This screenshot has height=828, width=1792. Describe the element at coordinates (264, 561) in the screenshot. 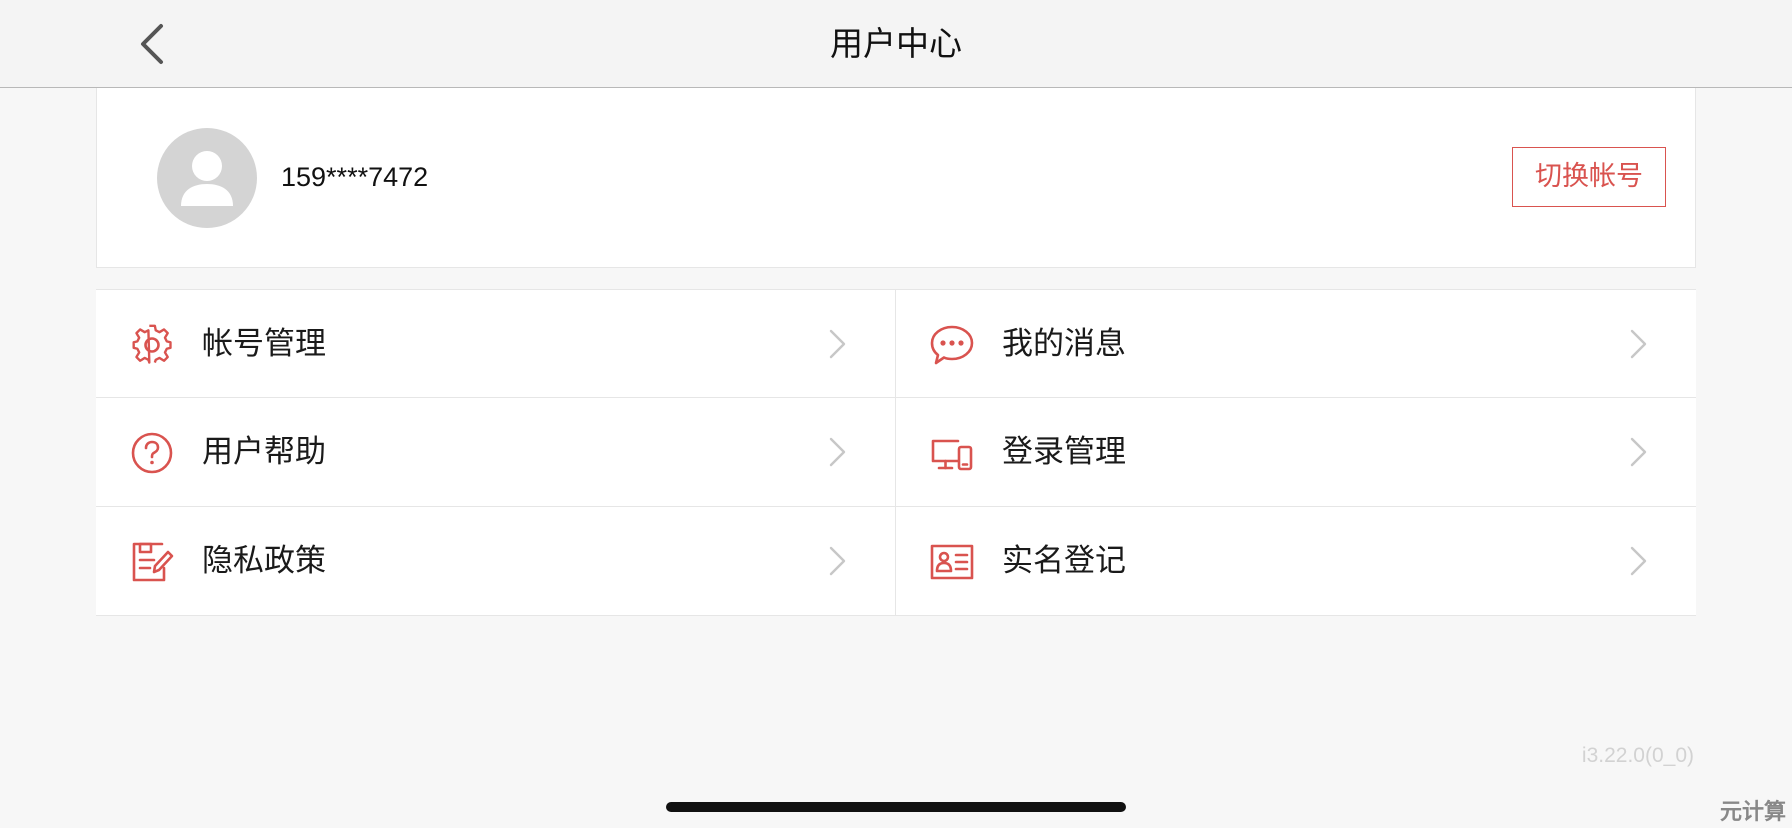

I see `menu-label: 隐私政策` at that location.